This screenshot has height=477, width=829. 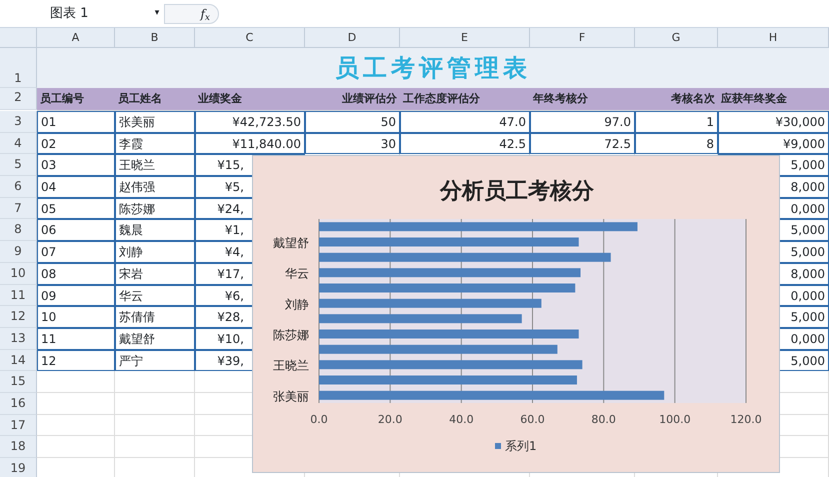 I want to click on table-cell: 宋岩, so click(x=155, y=273).